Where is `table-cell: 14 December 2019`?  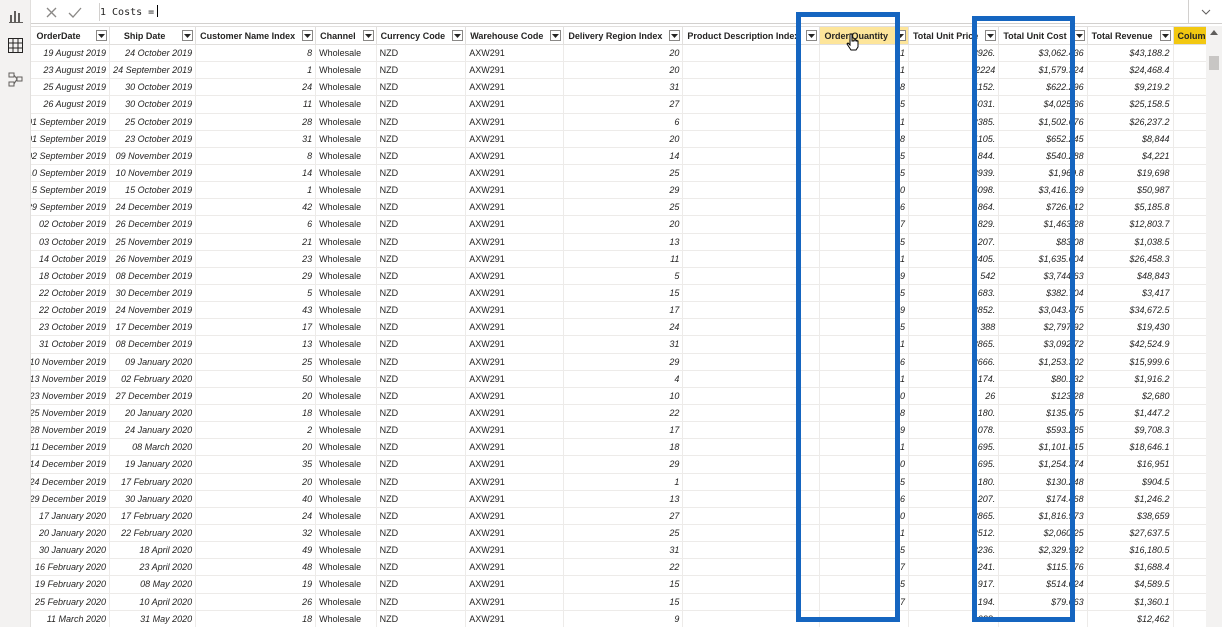
table-cell: 14 December 2019 is located at coordinates (71, 464).